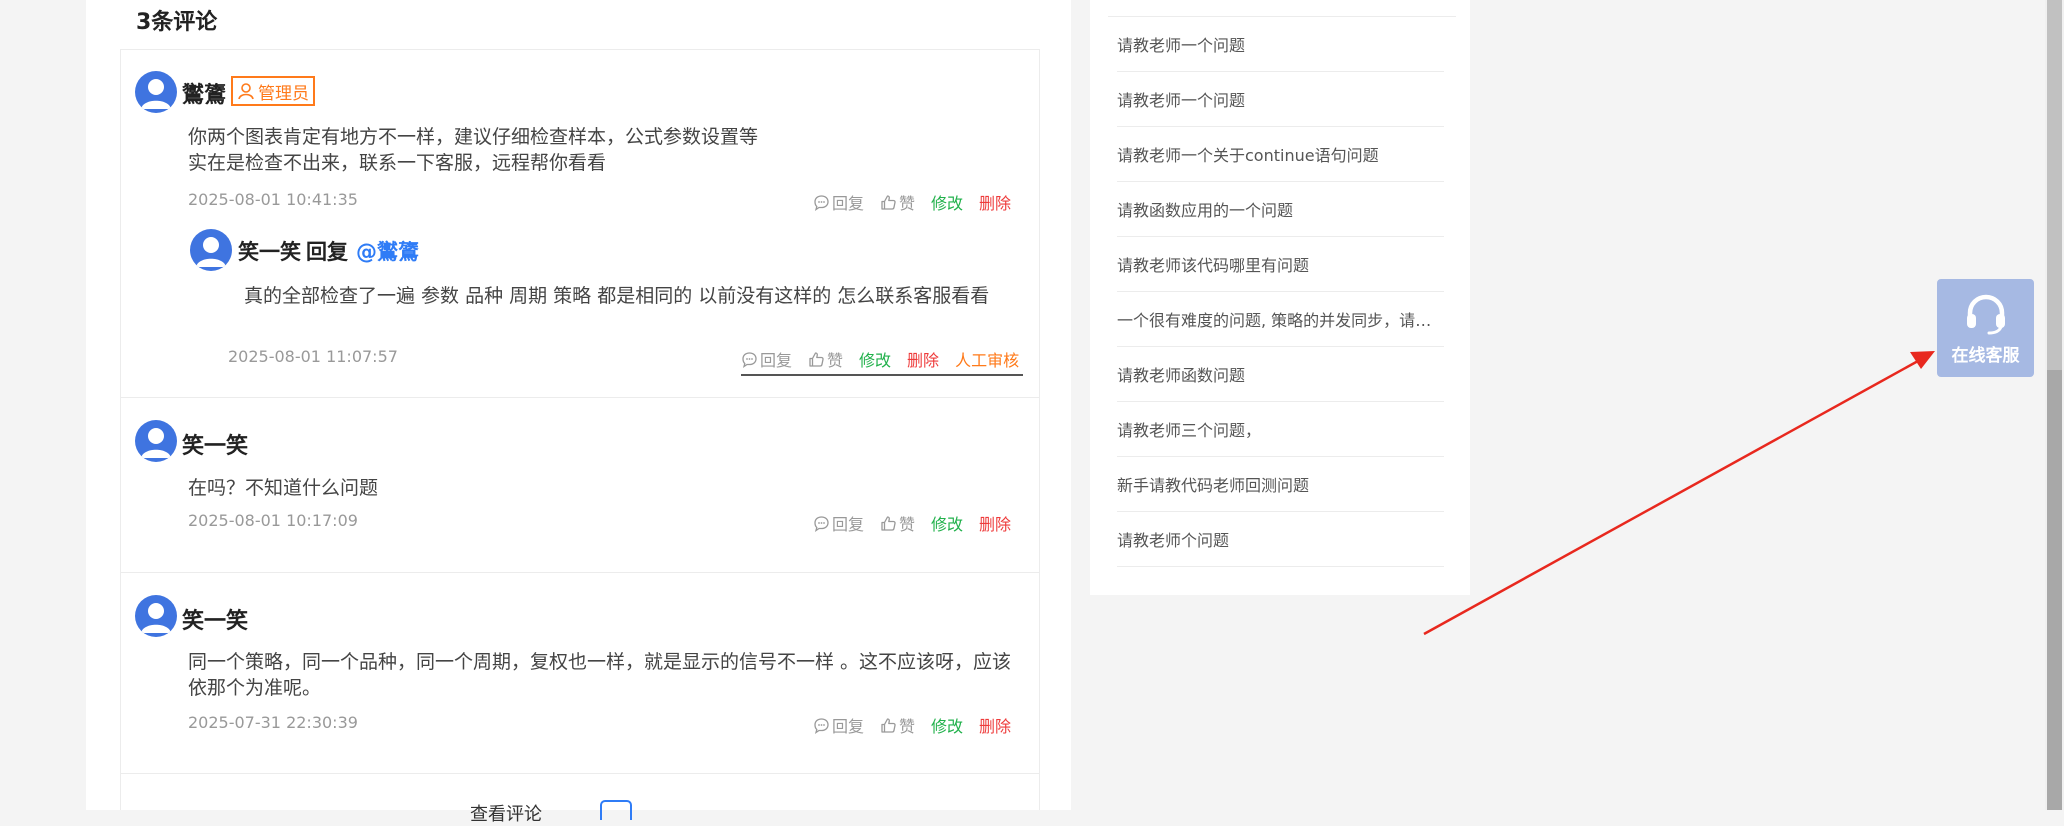 This screenshot has width=2064, height=826. Describe the element at coordinates (269, 251) in the screenshot. I see `reply-username: 笑一笑` at that location.